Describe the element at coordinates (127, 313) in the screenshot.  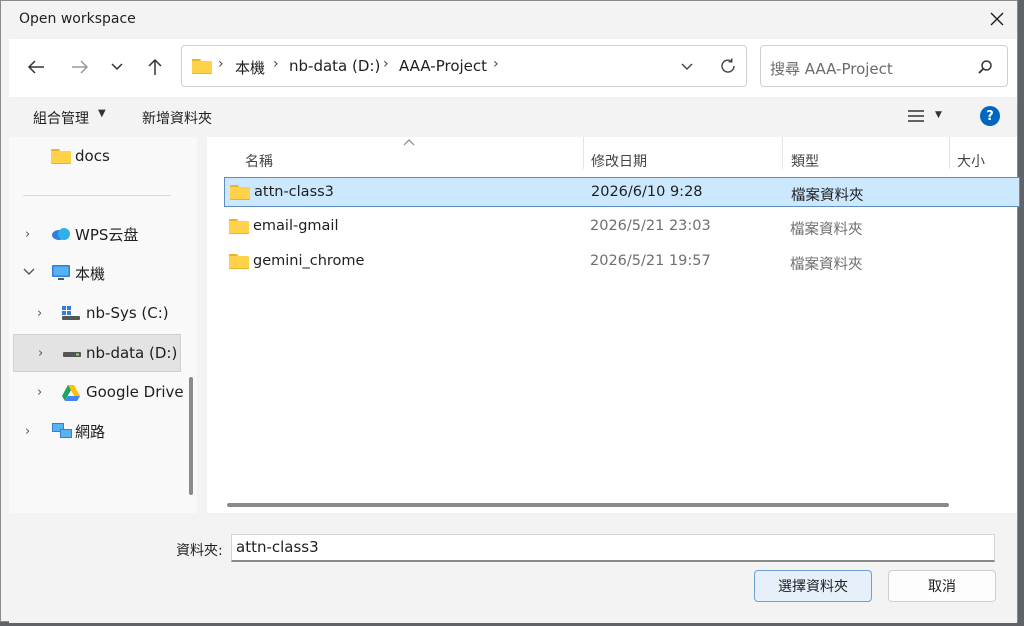
I see `sidebar-item-label: nb-Sys (C:)` at that location.